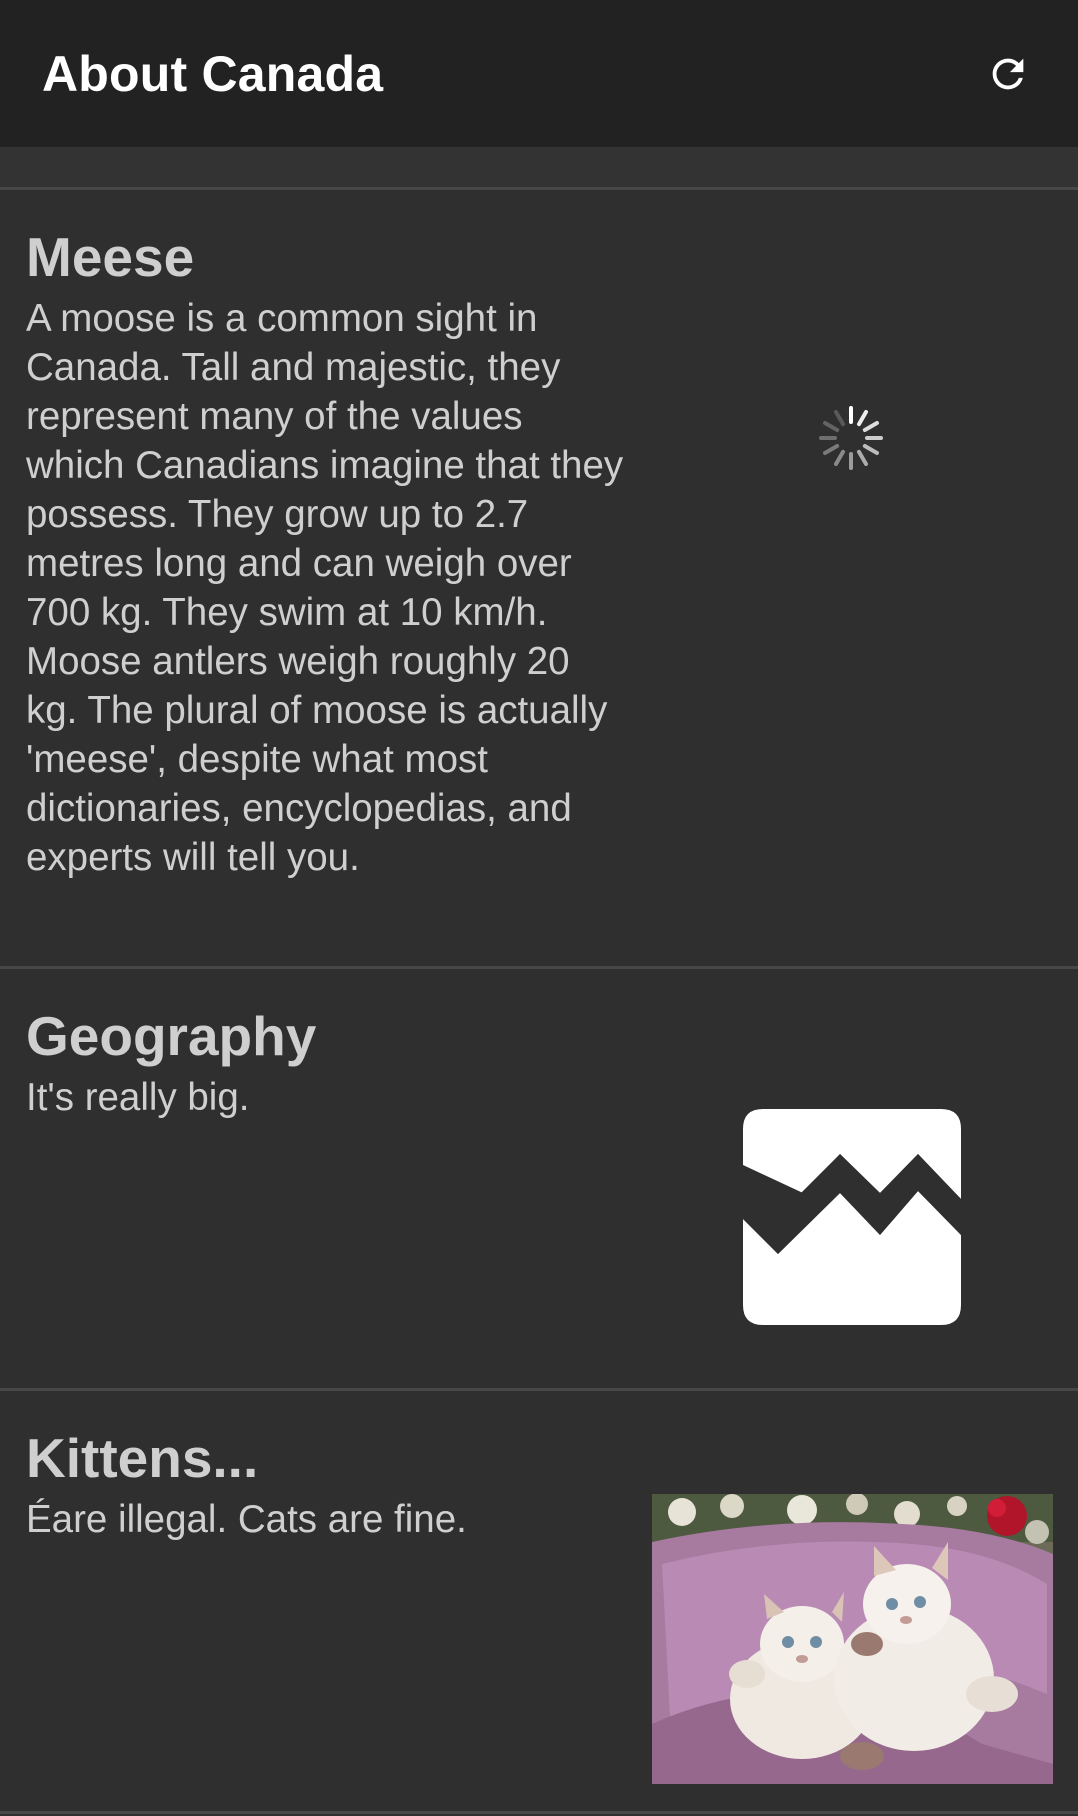 This screenshot has width=1078, height=1816. I want to click on list-item-title: Geography, so click(171, 1036).